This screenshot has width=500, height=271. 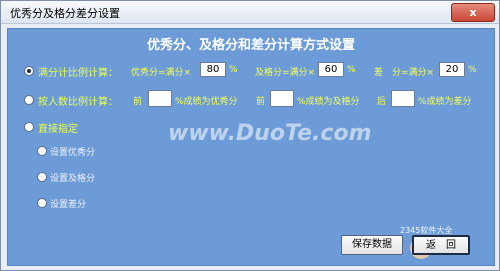 What do you see at coordinates (328, 102) in the screenshot?
I see `top-pass-suffix: %成绩为及格分` at bounding box center [328, 102].